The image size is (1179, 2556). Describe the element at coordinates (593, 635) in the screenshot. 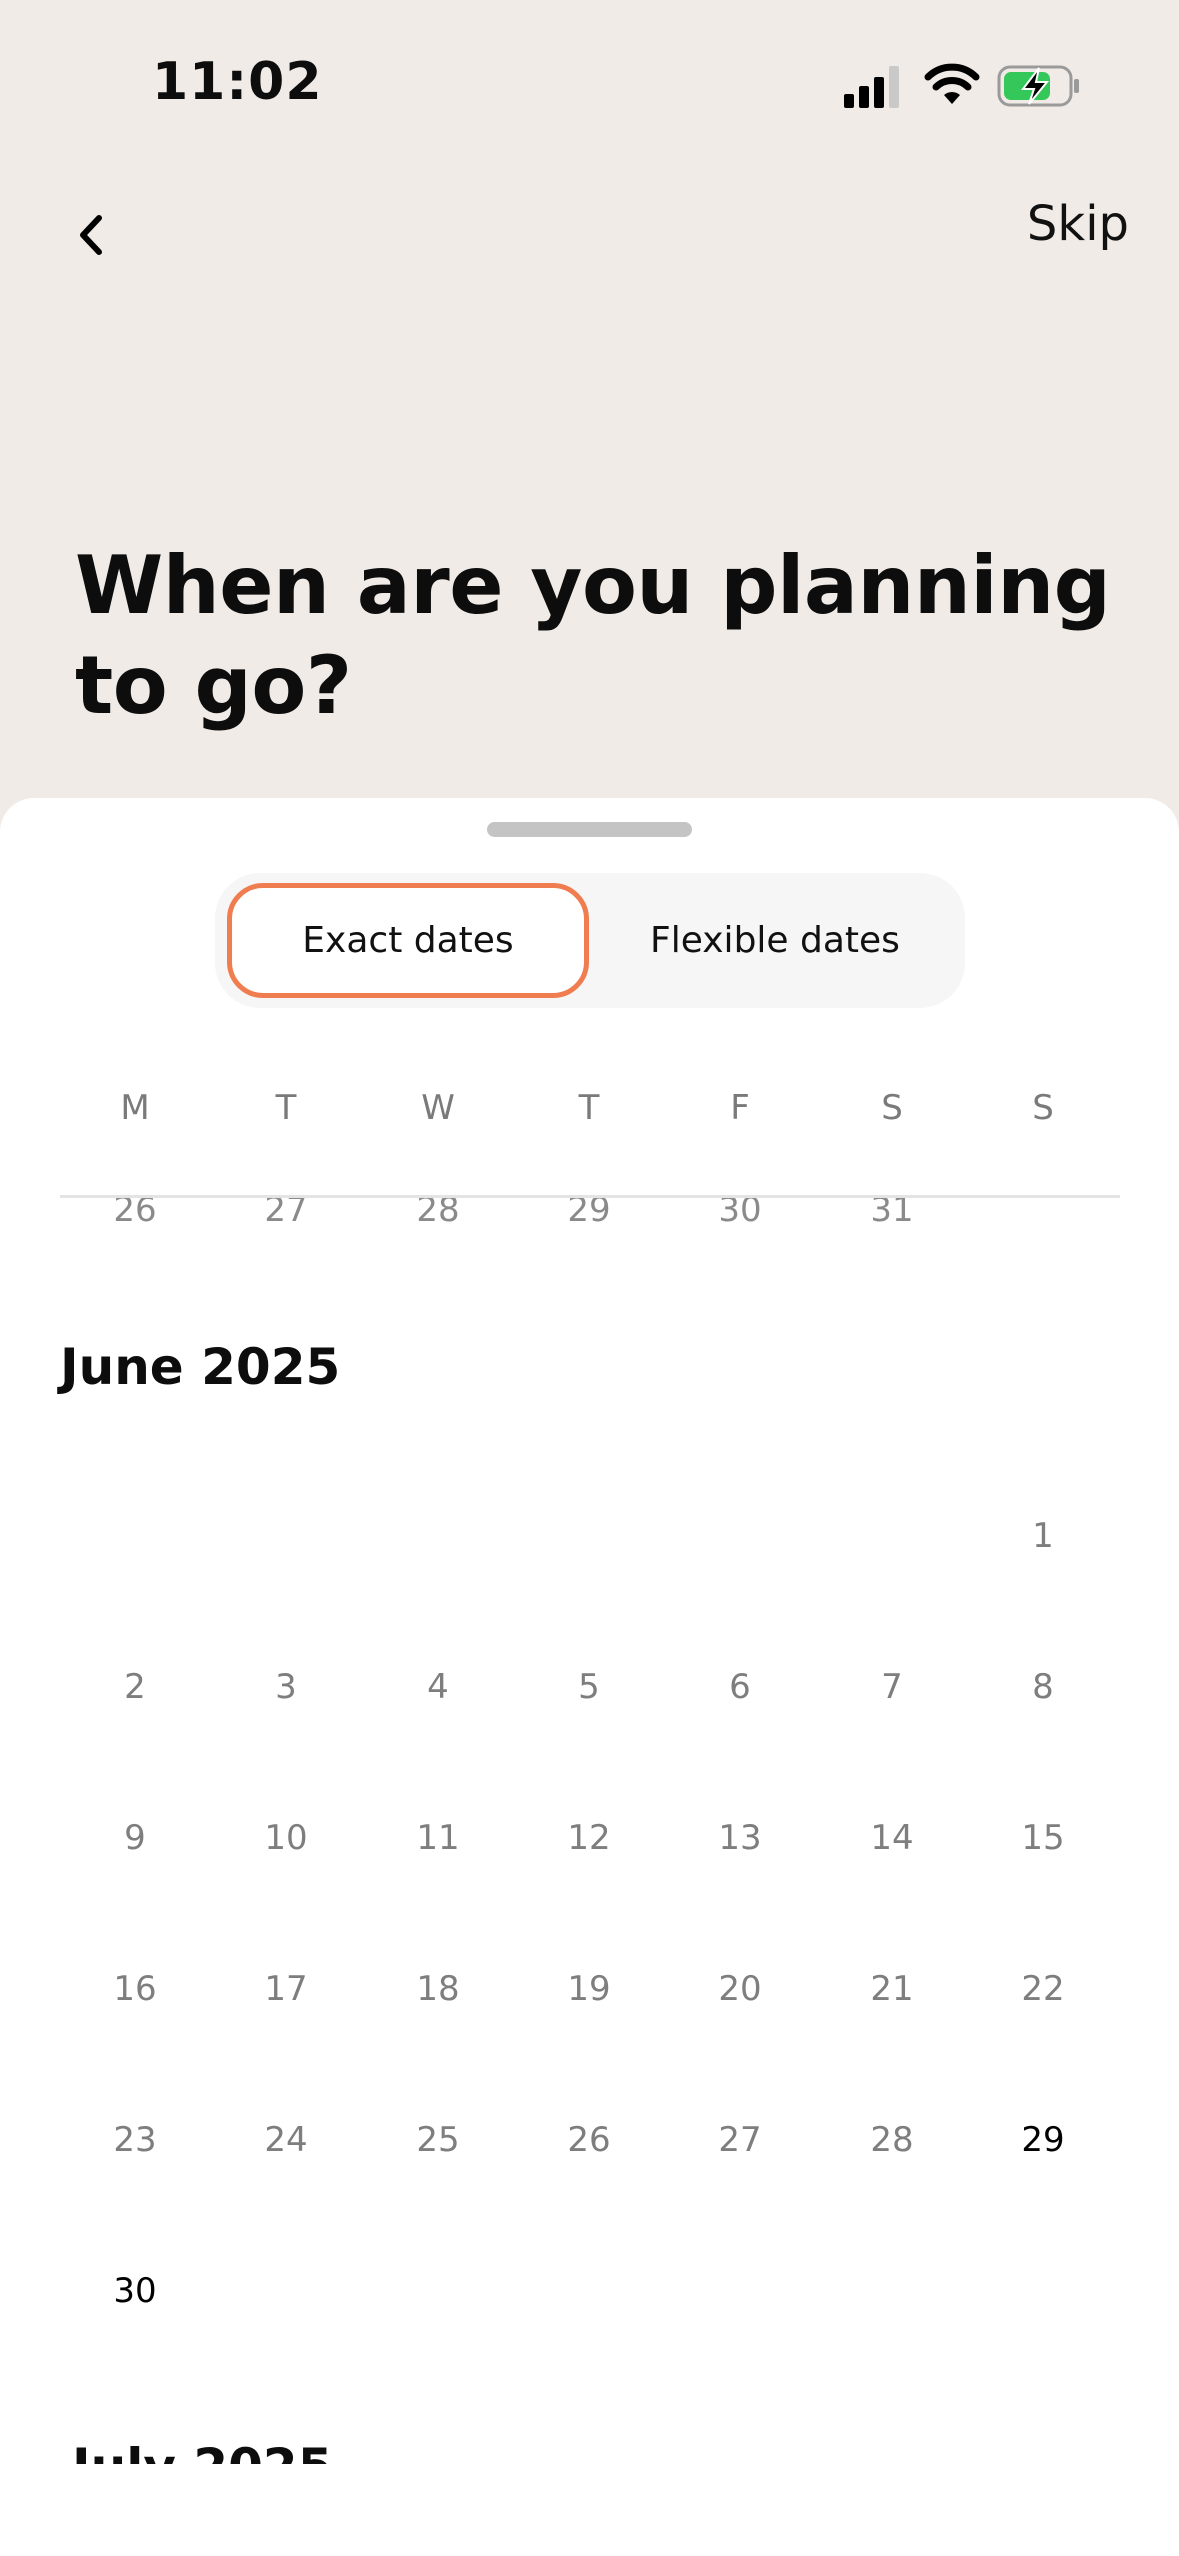

I see `page-title: When are you planning to go?` at that location.